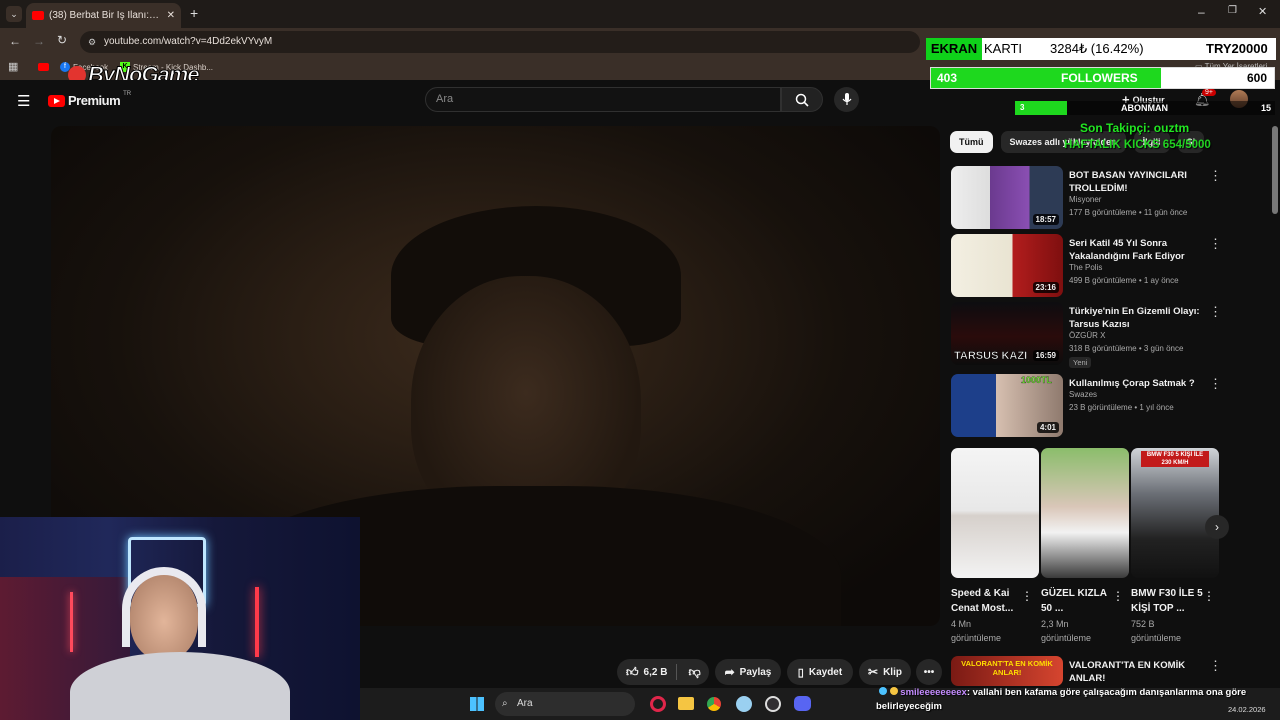  I want to click on youtube-play-icon, so click(56, 100).